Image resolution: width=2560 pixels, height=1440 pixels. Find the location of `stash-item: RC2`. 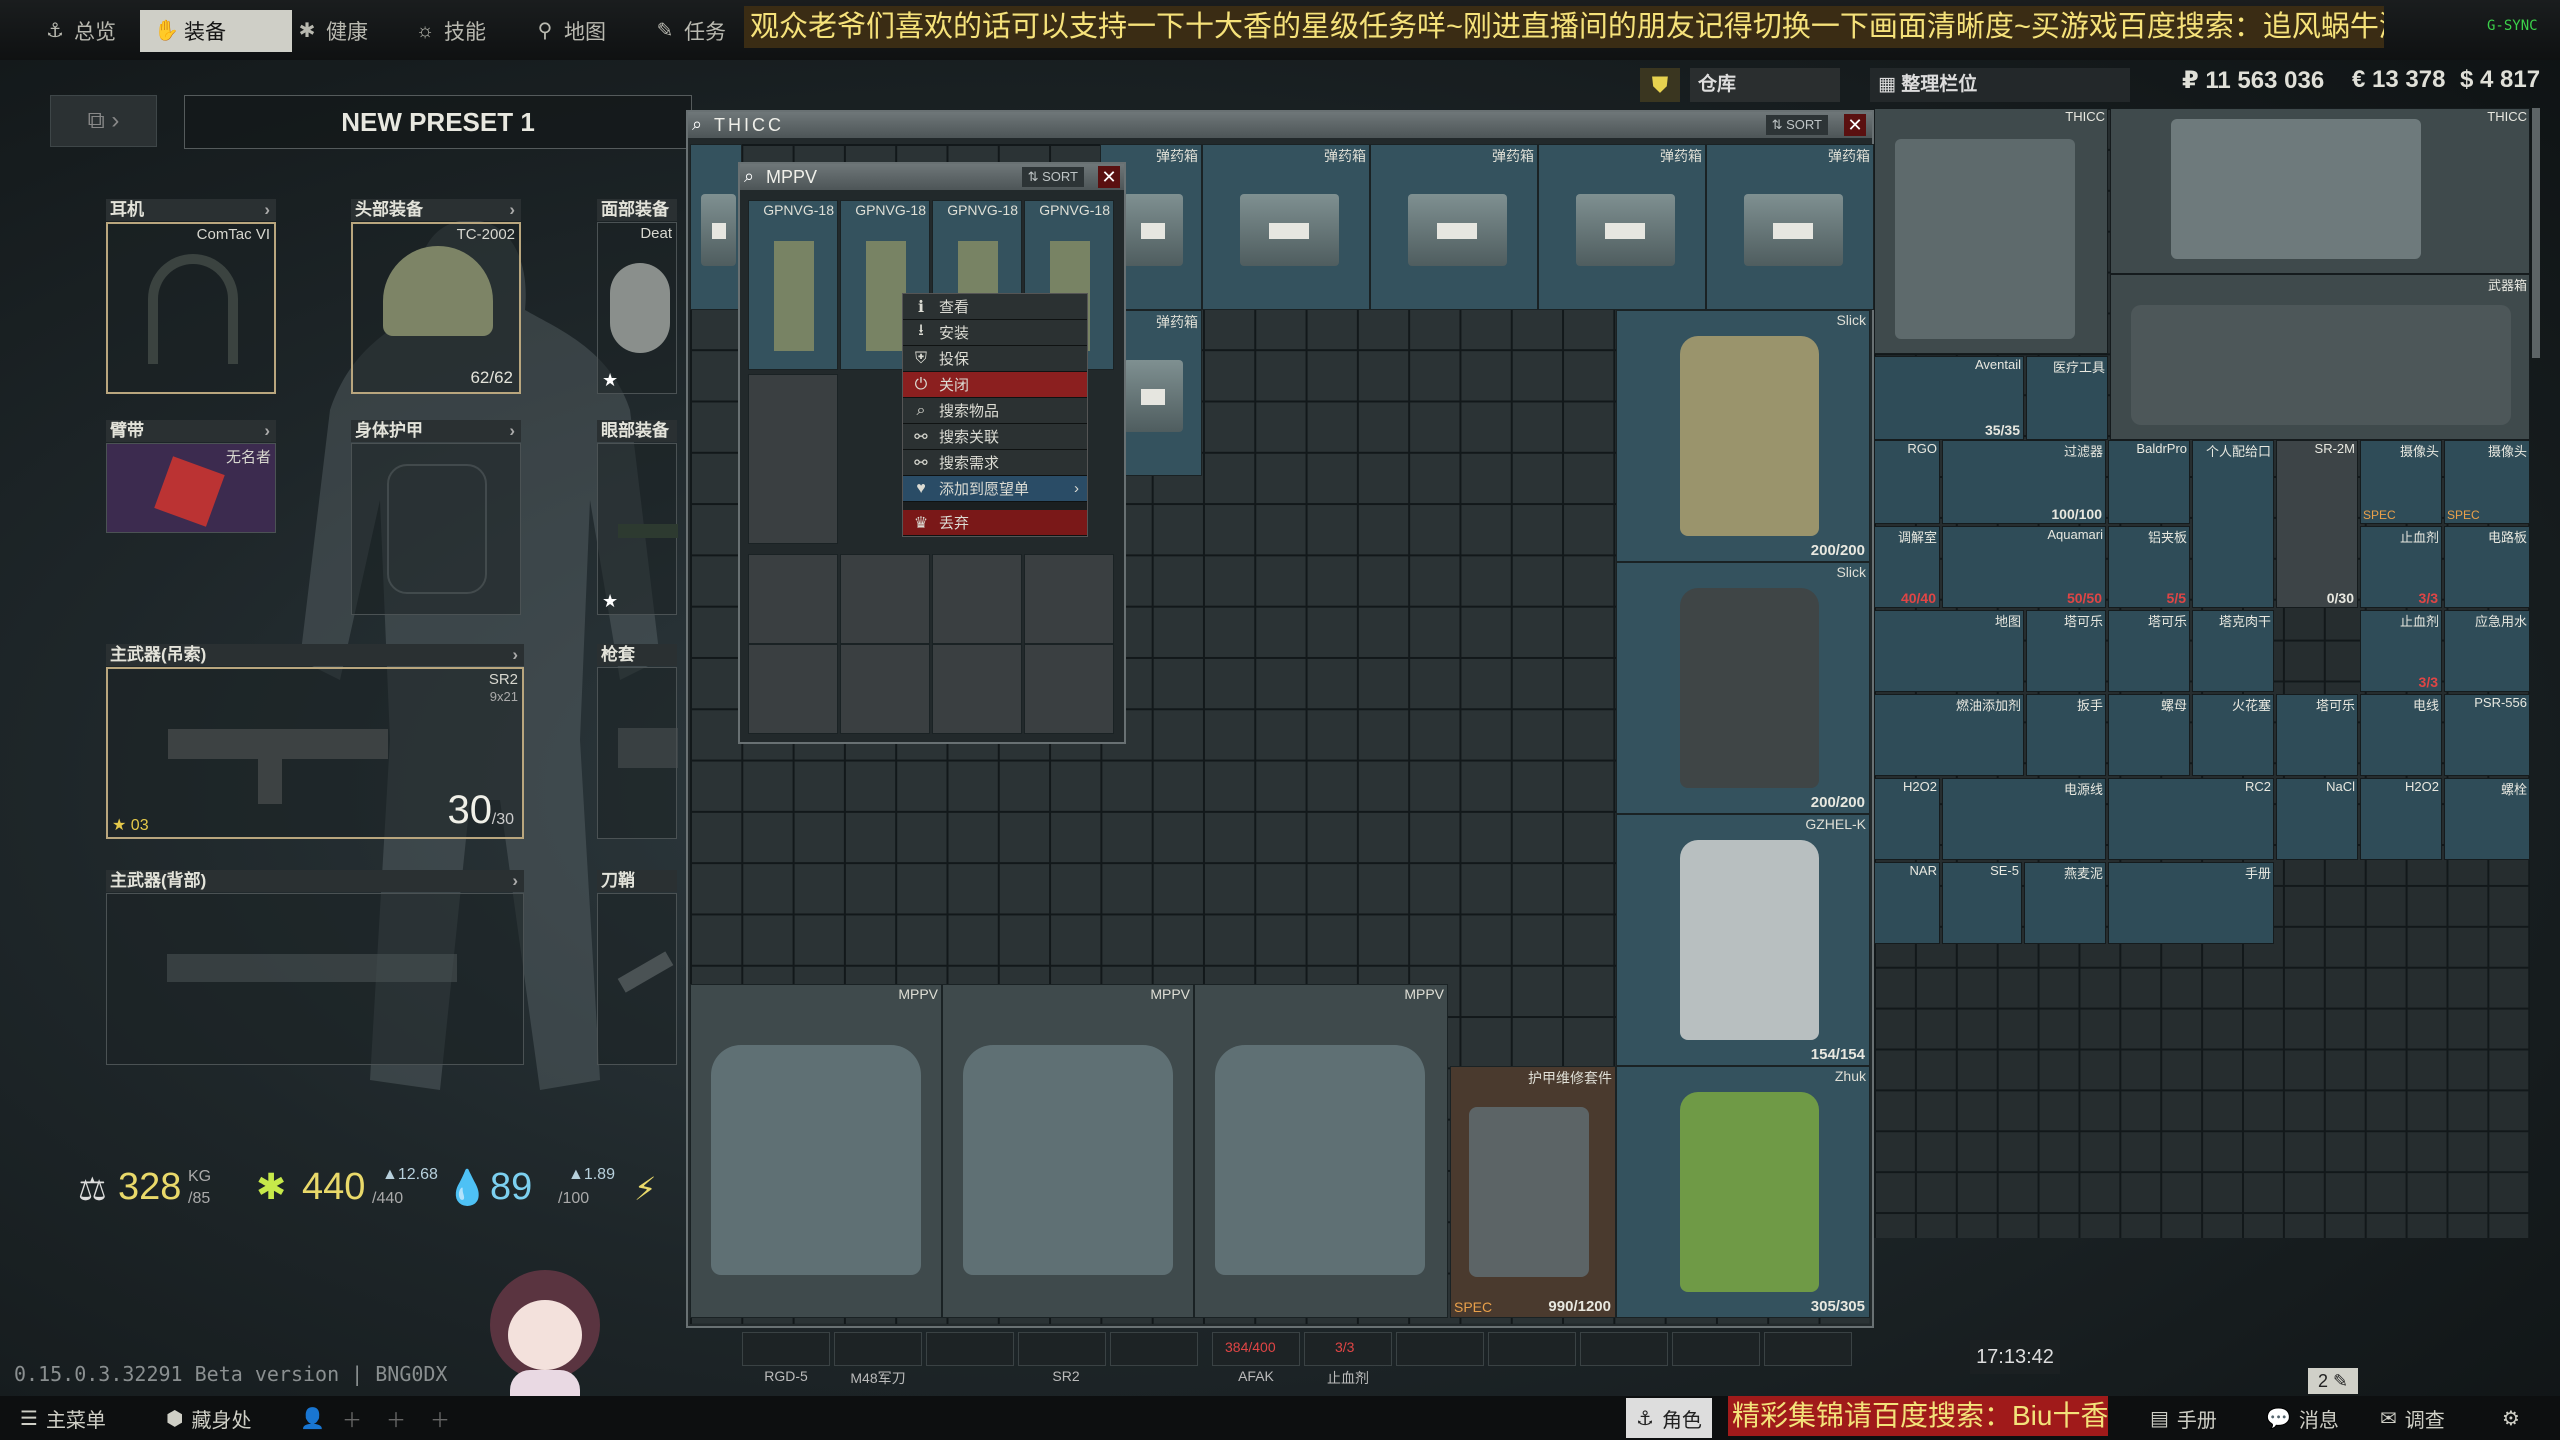

stash-item: RC2 is located at coordinates (2191, 819).